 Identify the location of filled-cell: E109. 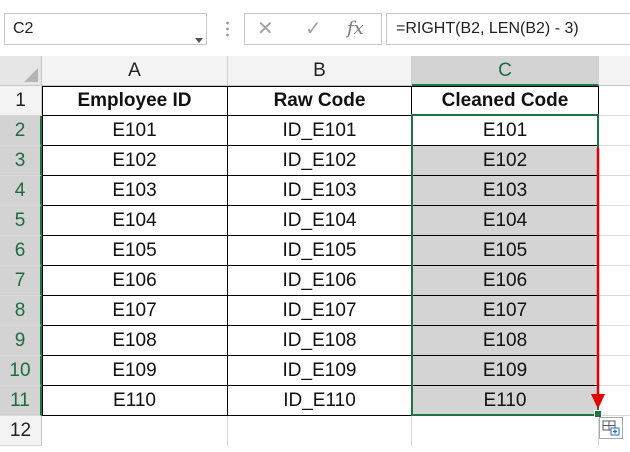
(505, 371).